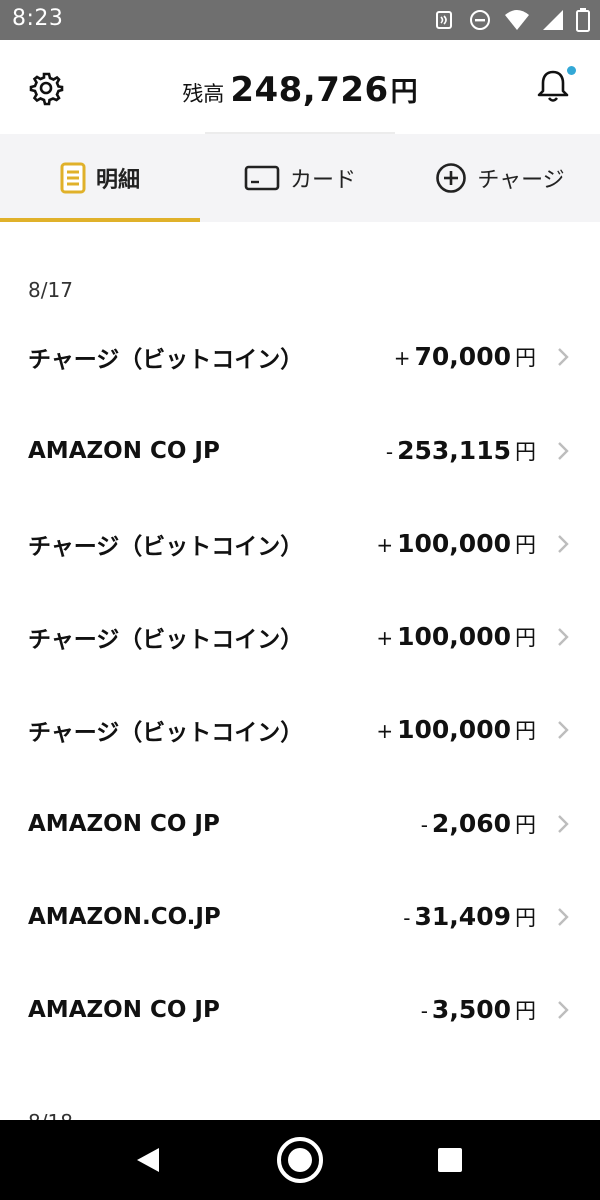 This screenshot has height=1200, width=600. What do you see at coordinates (462, 916) in the screenshot?
I see `transaction-value: 31,409` at bounding box center [462, 916].